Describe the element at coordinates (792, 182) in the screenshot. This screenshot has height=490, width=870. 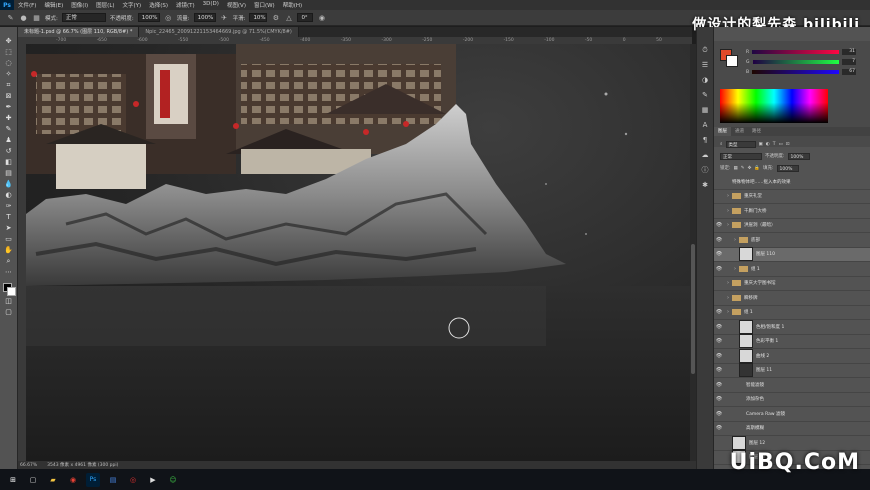
I see `layer-row: 特殊物体吧……抠入本的效果` at that location.